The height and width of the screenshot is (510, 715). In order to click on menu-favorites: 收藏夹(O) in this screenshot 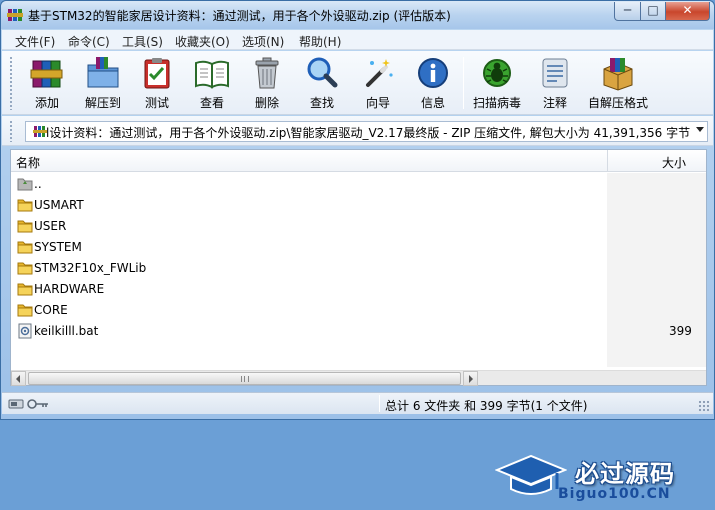, I will do `click(202, 41)`.